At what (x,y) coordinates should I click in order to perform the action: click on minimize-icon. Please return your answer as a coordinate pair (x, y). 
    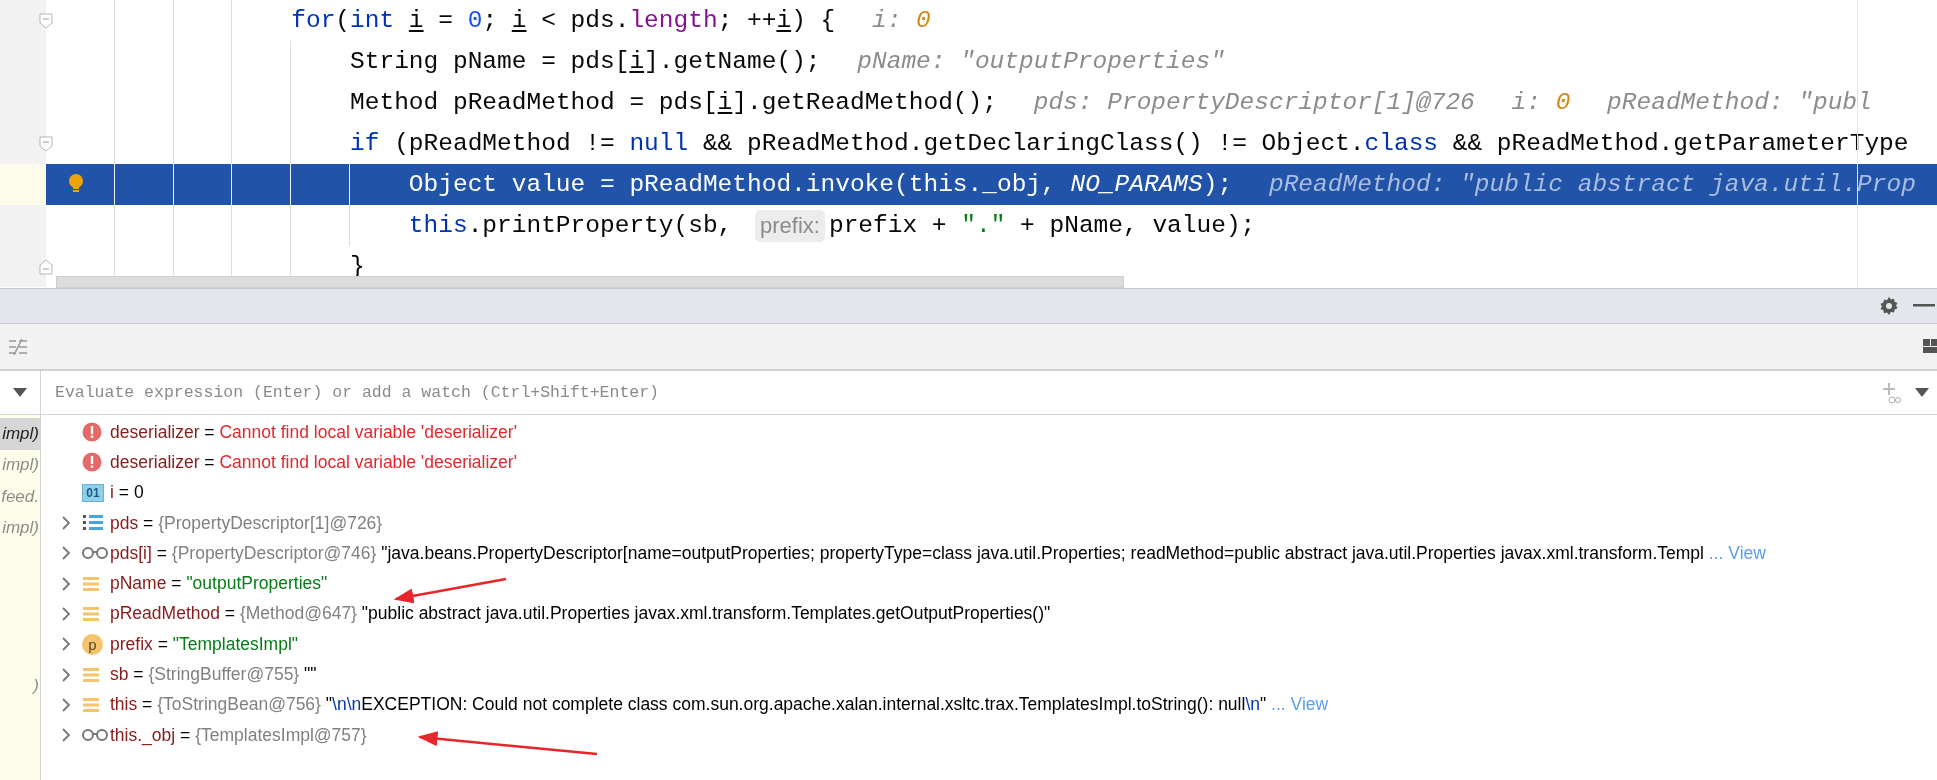
    Looking at the image, I should click on (1924, 306).